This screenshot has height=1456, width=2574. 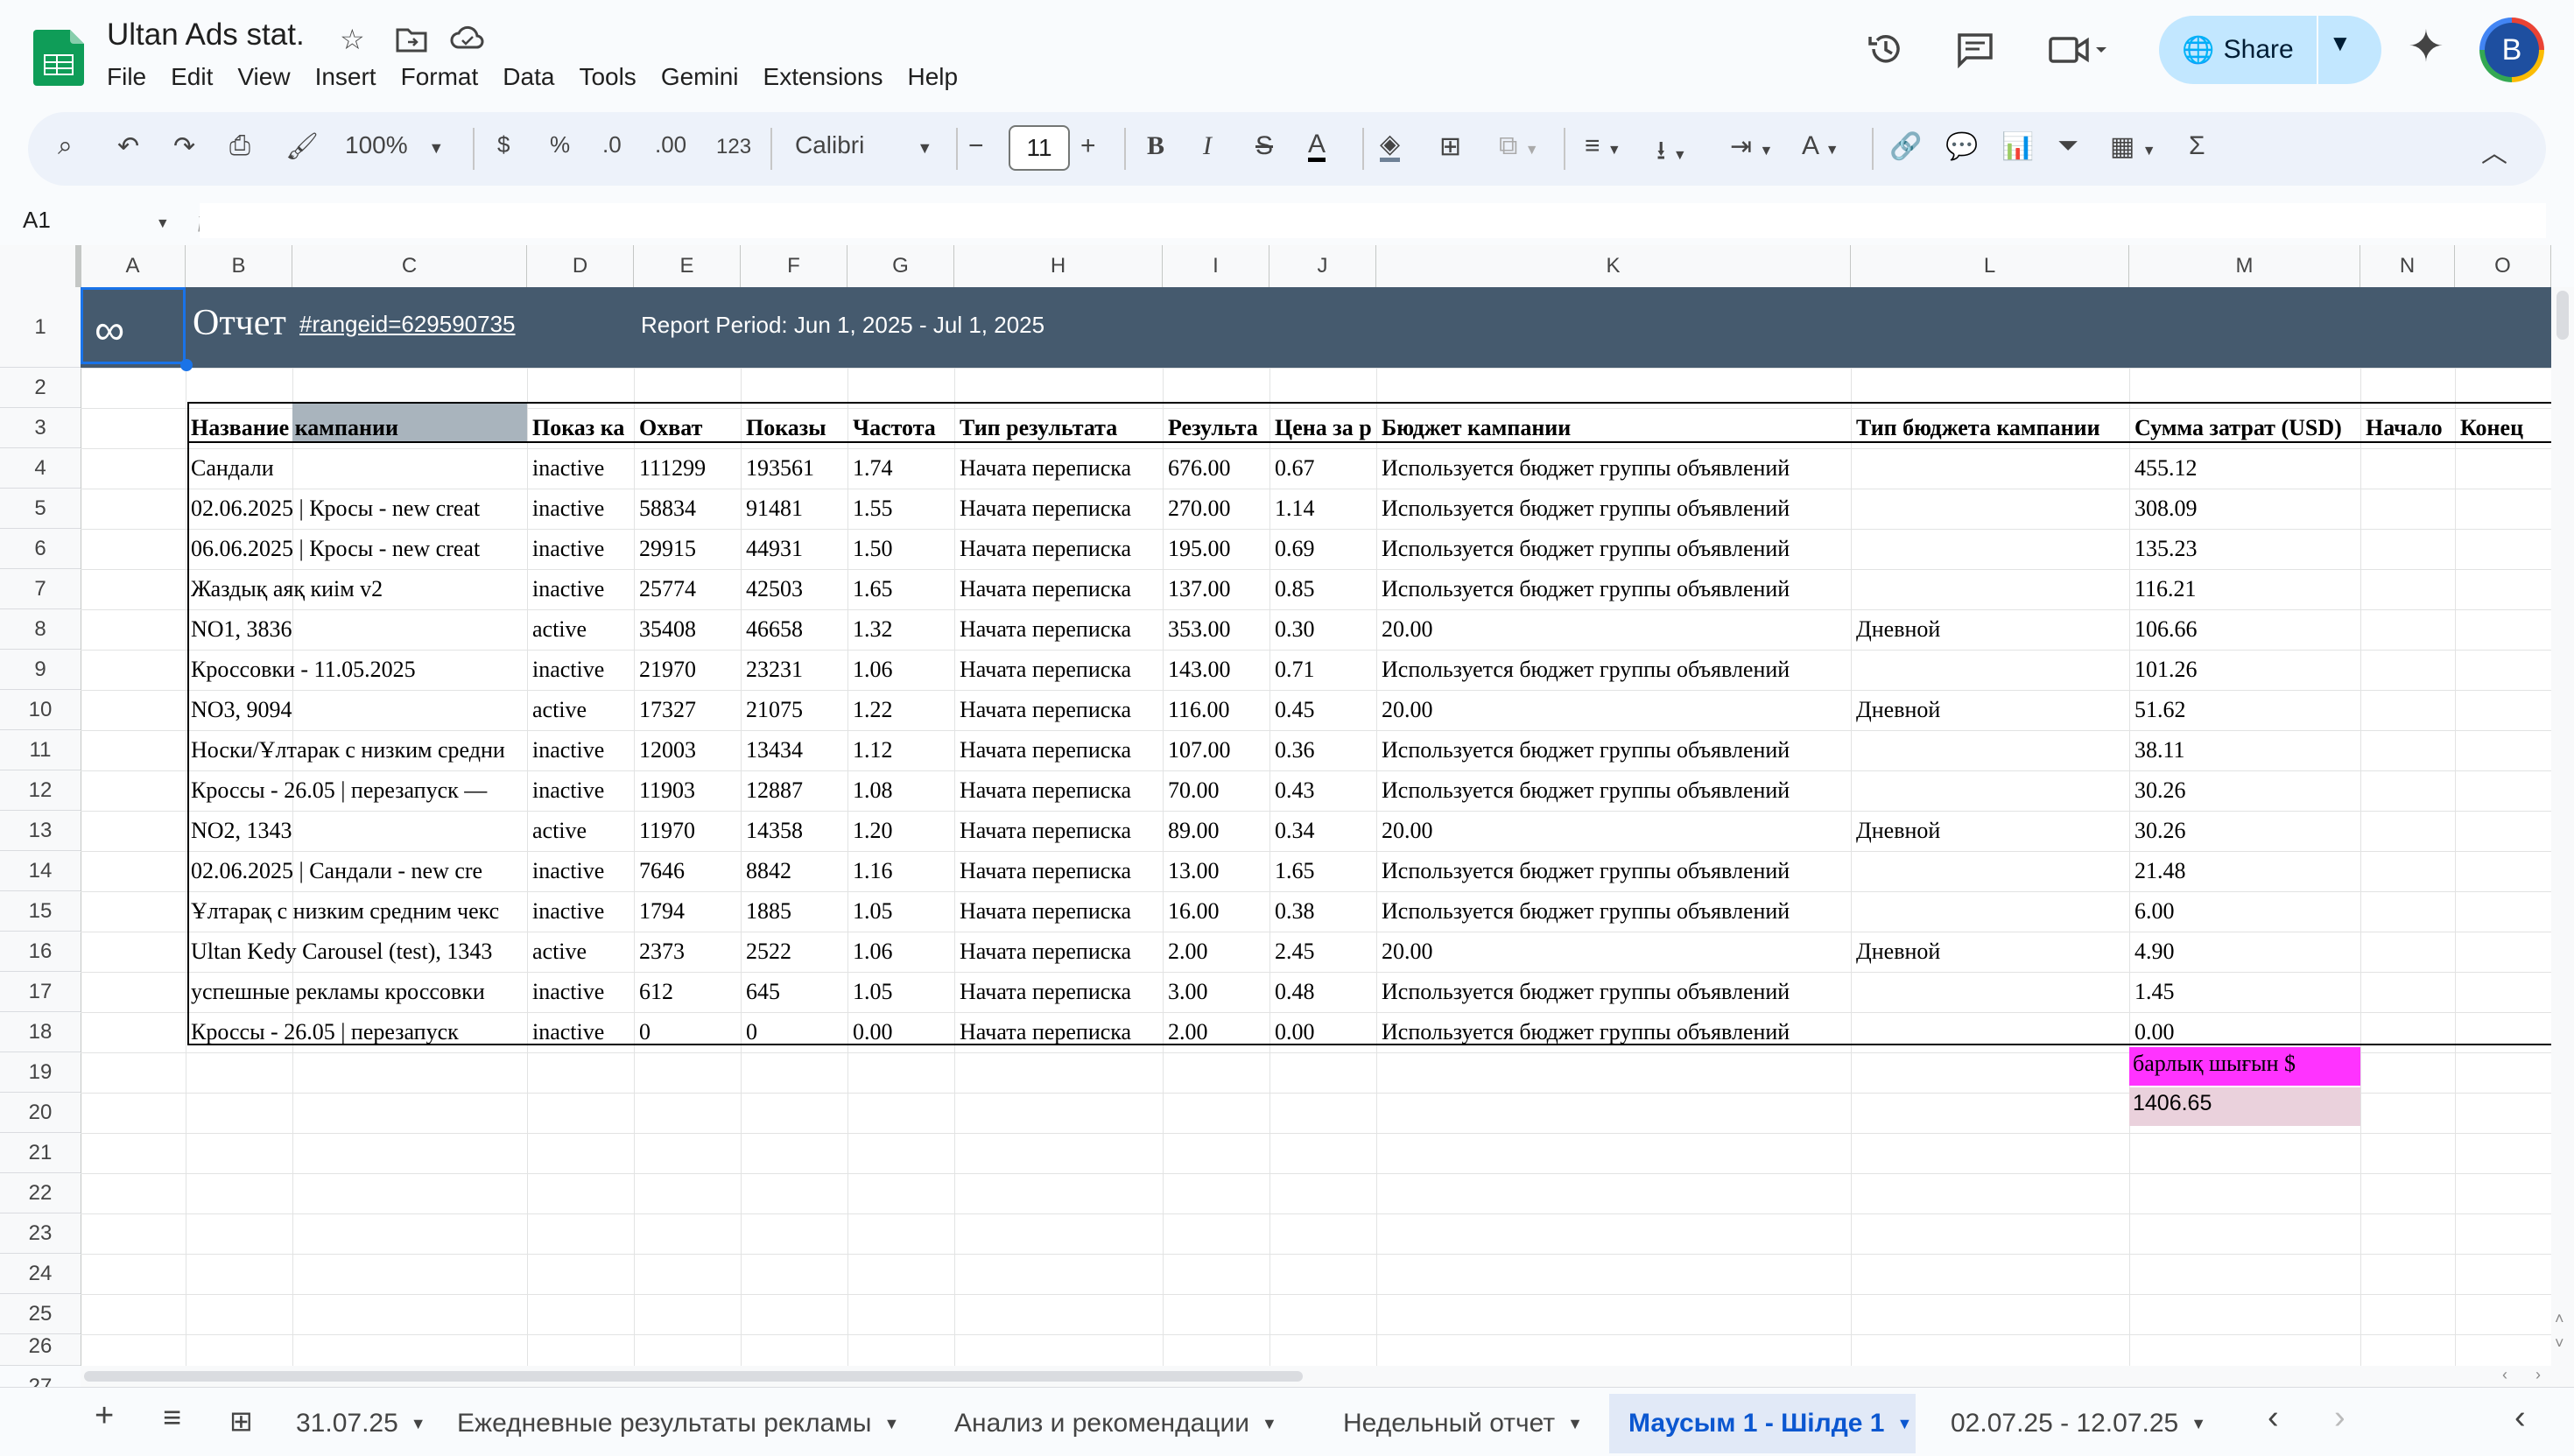 I want to click on table-cell: 1.14, so click(x=1325, y=509).